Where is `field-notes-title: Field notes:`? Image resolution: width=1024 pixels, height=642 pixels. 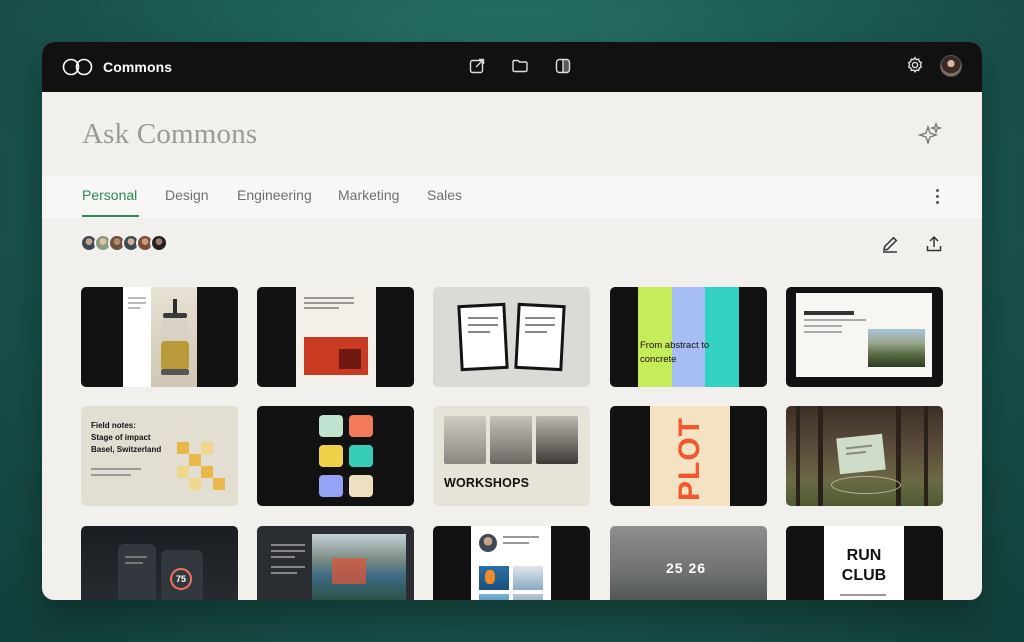
field-notes-title: Field notes: is located at coordinates (113, 425).